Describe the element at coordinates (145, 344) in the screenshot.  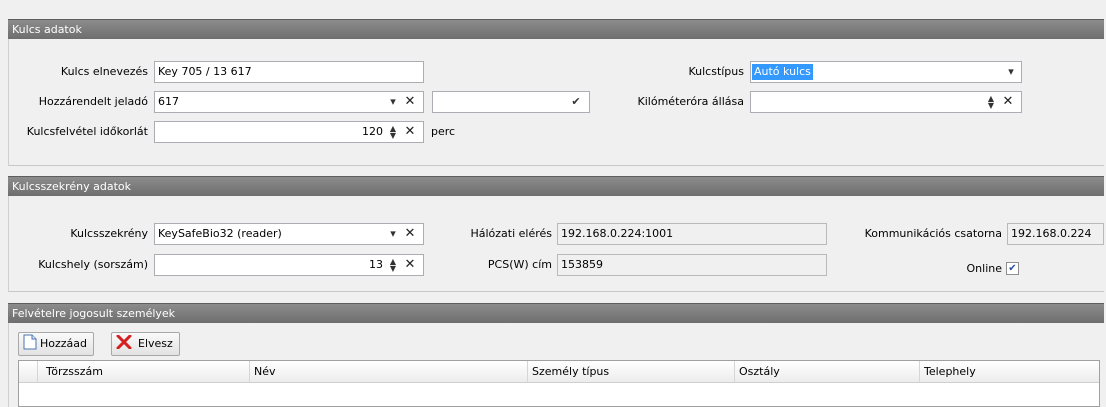
I see `remove-button: Elvesz` at that location.